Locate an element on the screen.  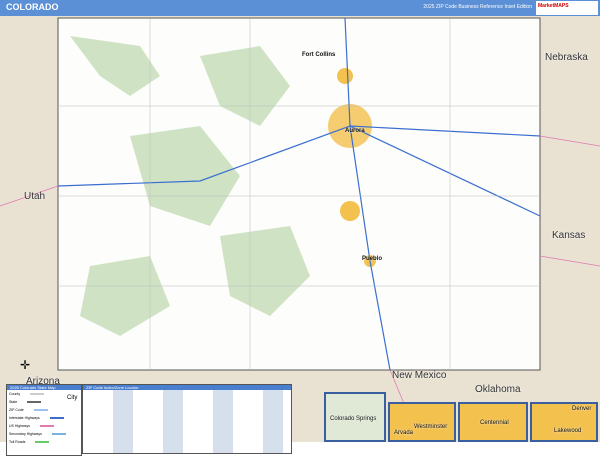
state-label-utah: Utah is located at coordinates (35, 196).